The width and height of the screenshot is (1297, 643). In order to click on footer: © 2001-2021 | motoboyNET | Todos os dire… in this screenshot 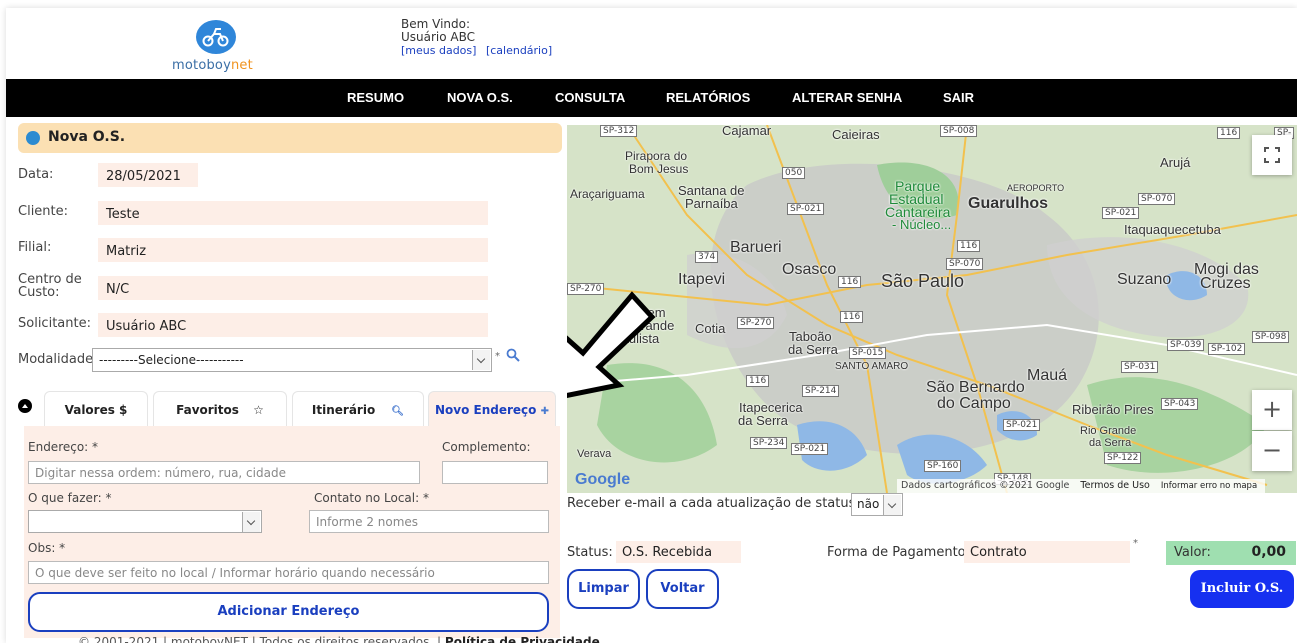, I will do `click(339, 639)`.